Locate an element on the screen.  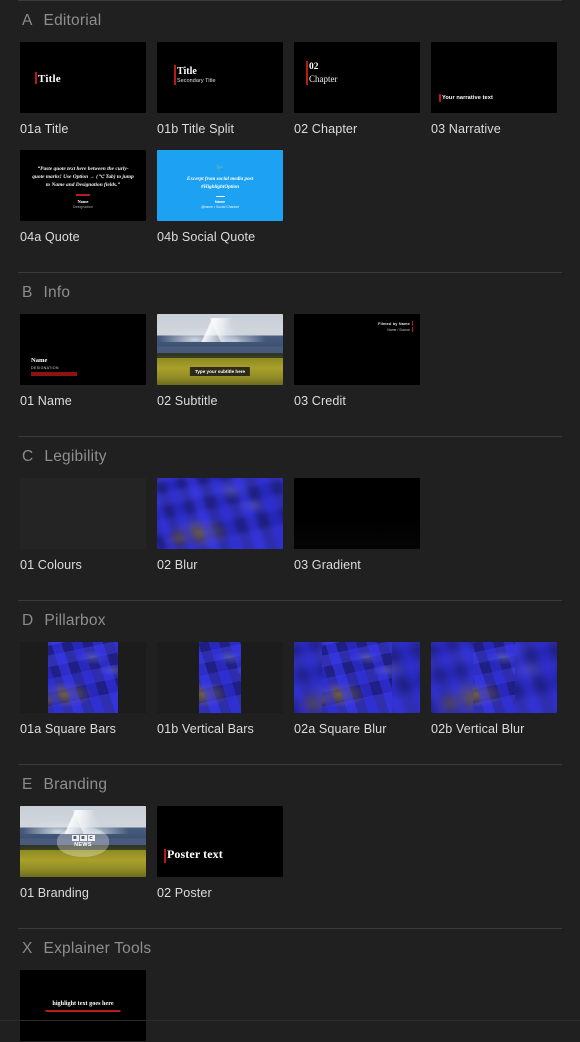
template-item: 02b Vertical Blur is located at coordinates (499, 689).